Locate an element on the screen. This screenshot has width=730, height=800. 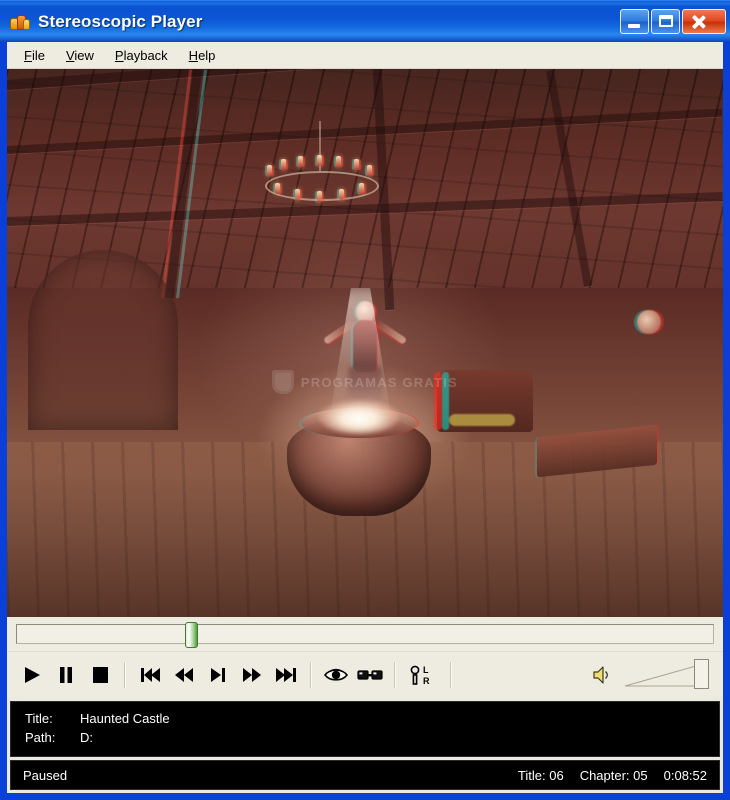
maximize-icon is located at coordinates (666, 21).